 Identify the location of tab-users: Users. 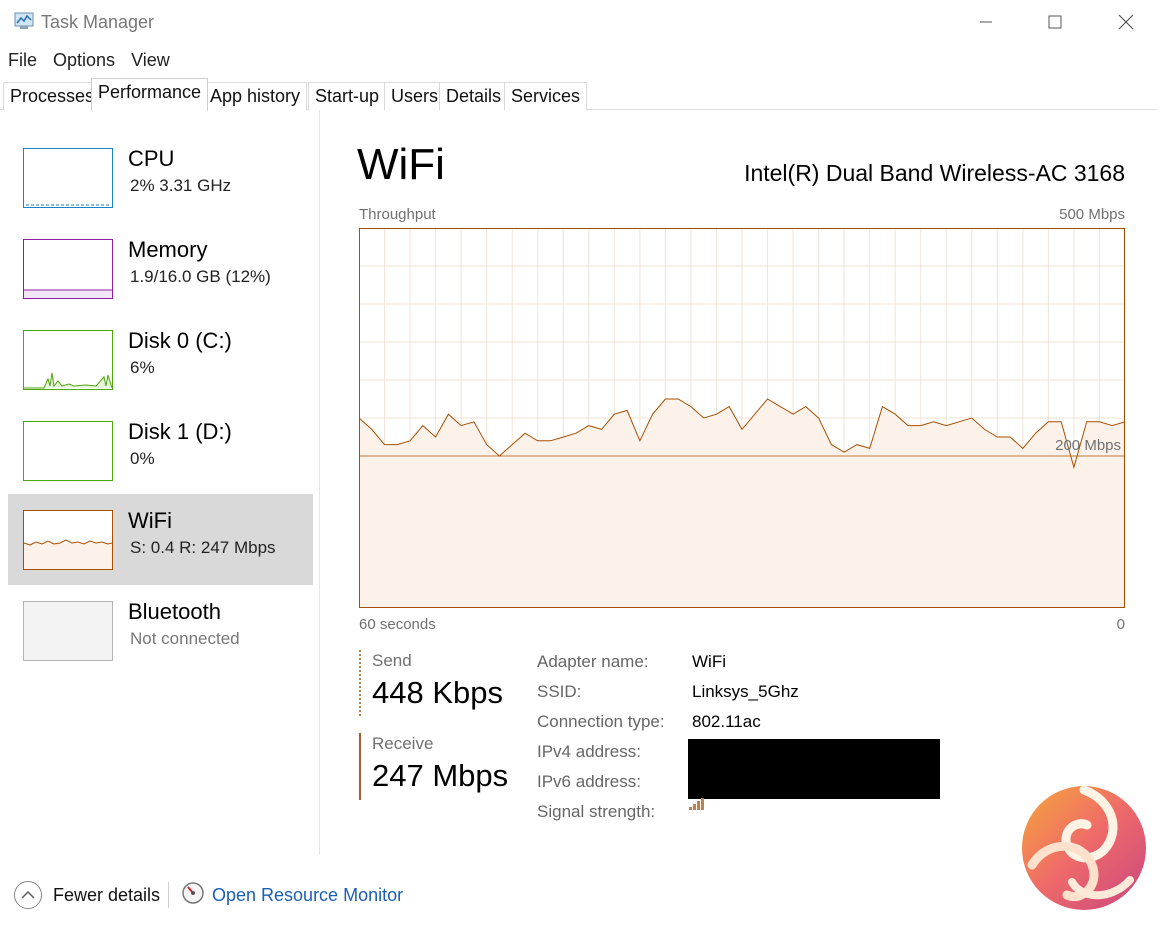
(415, 96).